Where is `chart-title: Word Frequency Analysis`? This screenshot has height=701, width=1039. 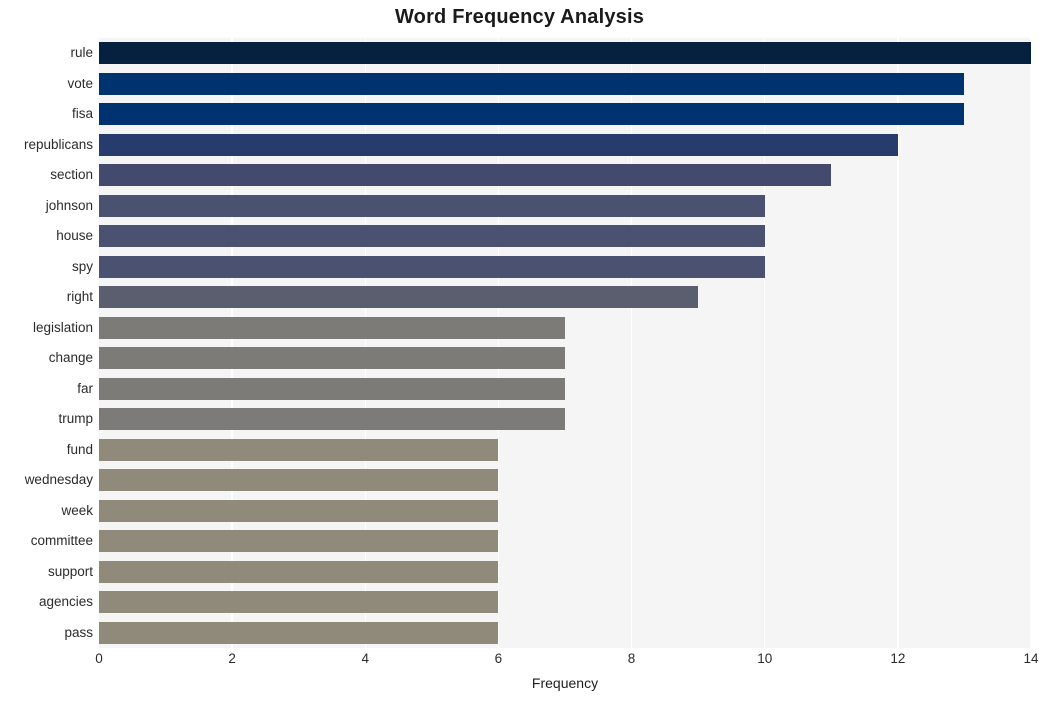
chart-title: Word Frequency Analysis is located at coordinates (519, 17).